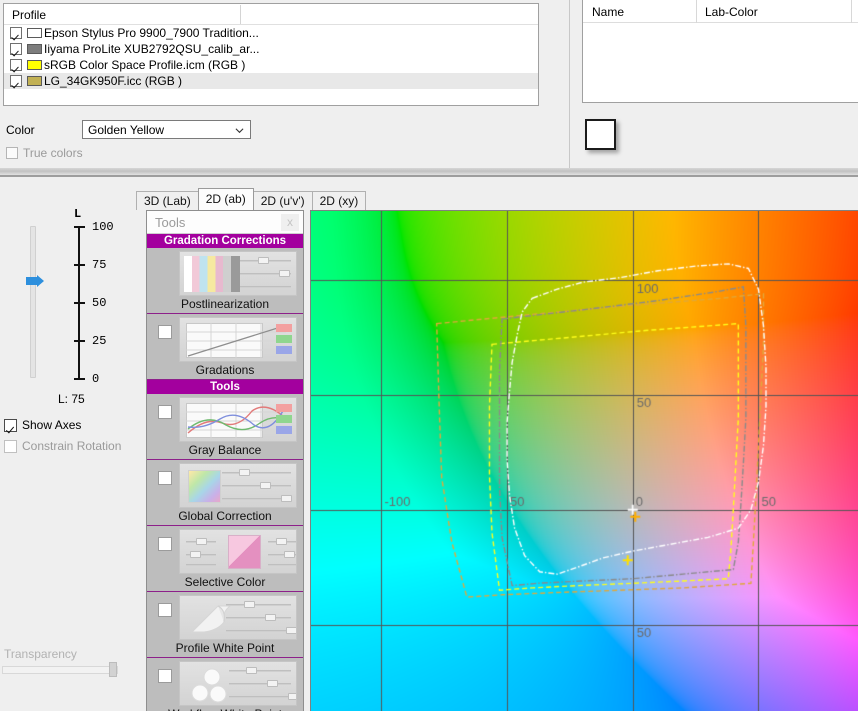 This screenshot has width=858, height=711. I want to click on profile-label: sRGB Color Space Profile.icm (RGB ), so click(145, 65).